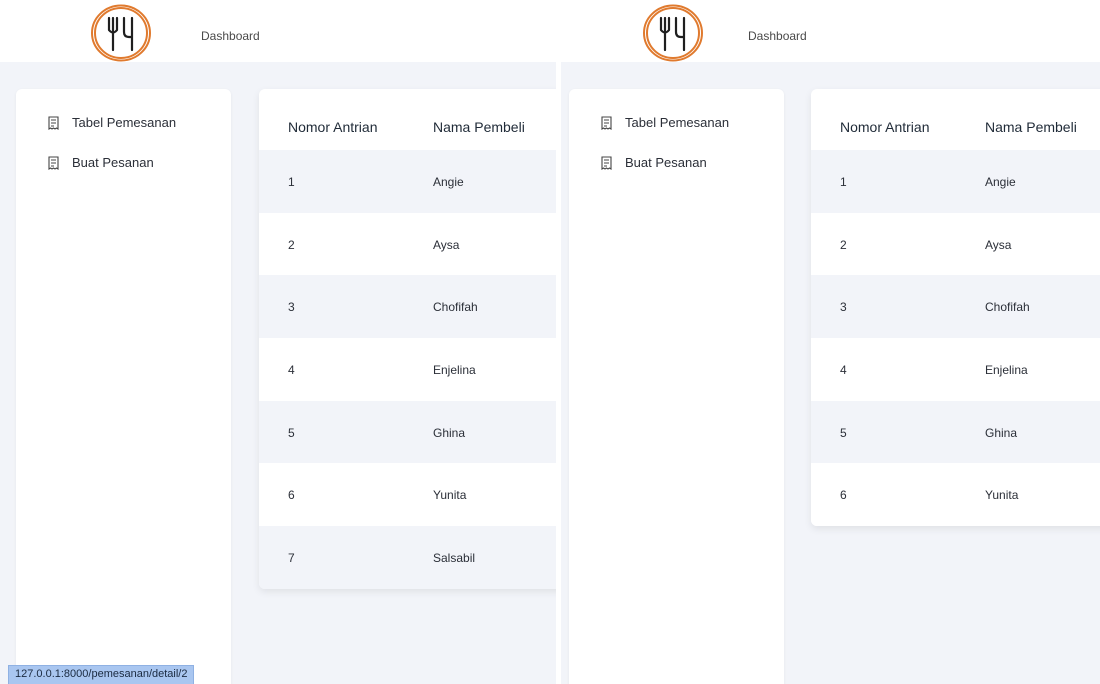  I want to click on buyer-name: Salsabil, so click(454, 558).